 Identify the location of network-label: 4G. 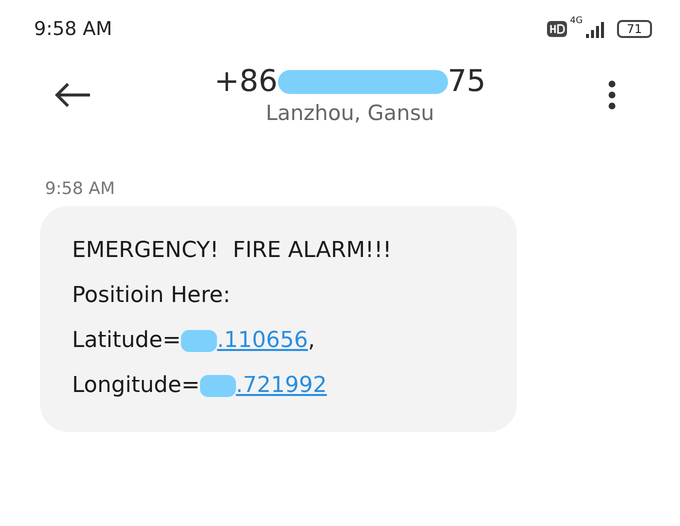
(576, 21).